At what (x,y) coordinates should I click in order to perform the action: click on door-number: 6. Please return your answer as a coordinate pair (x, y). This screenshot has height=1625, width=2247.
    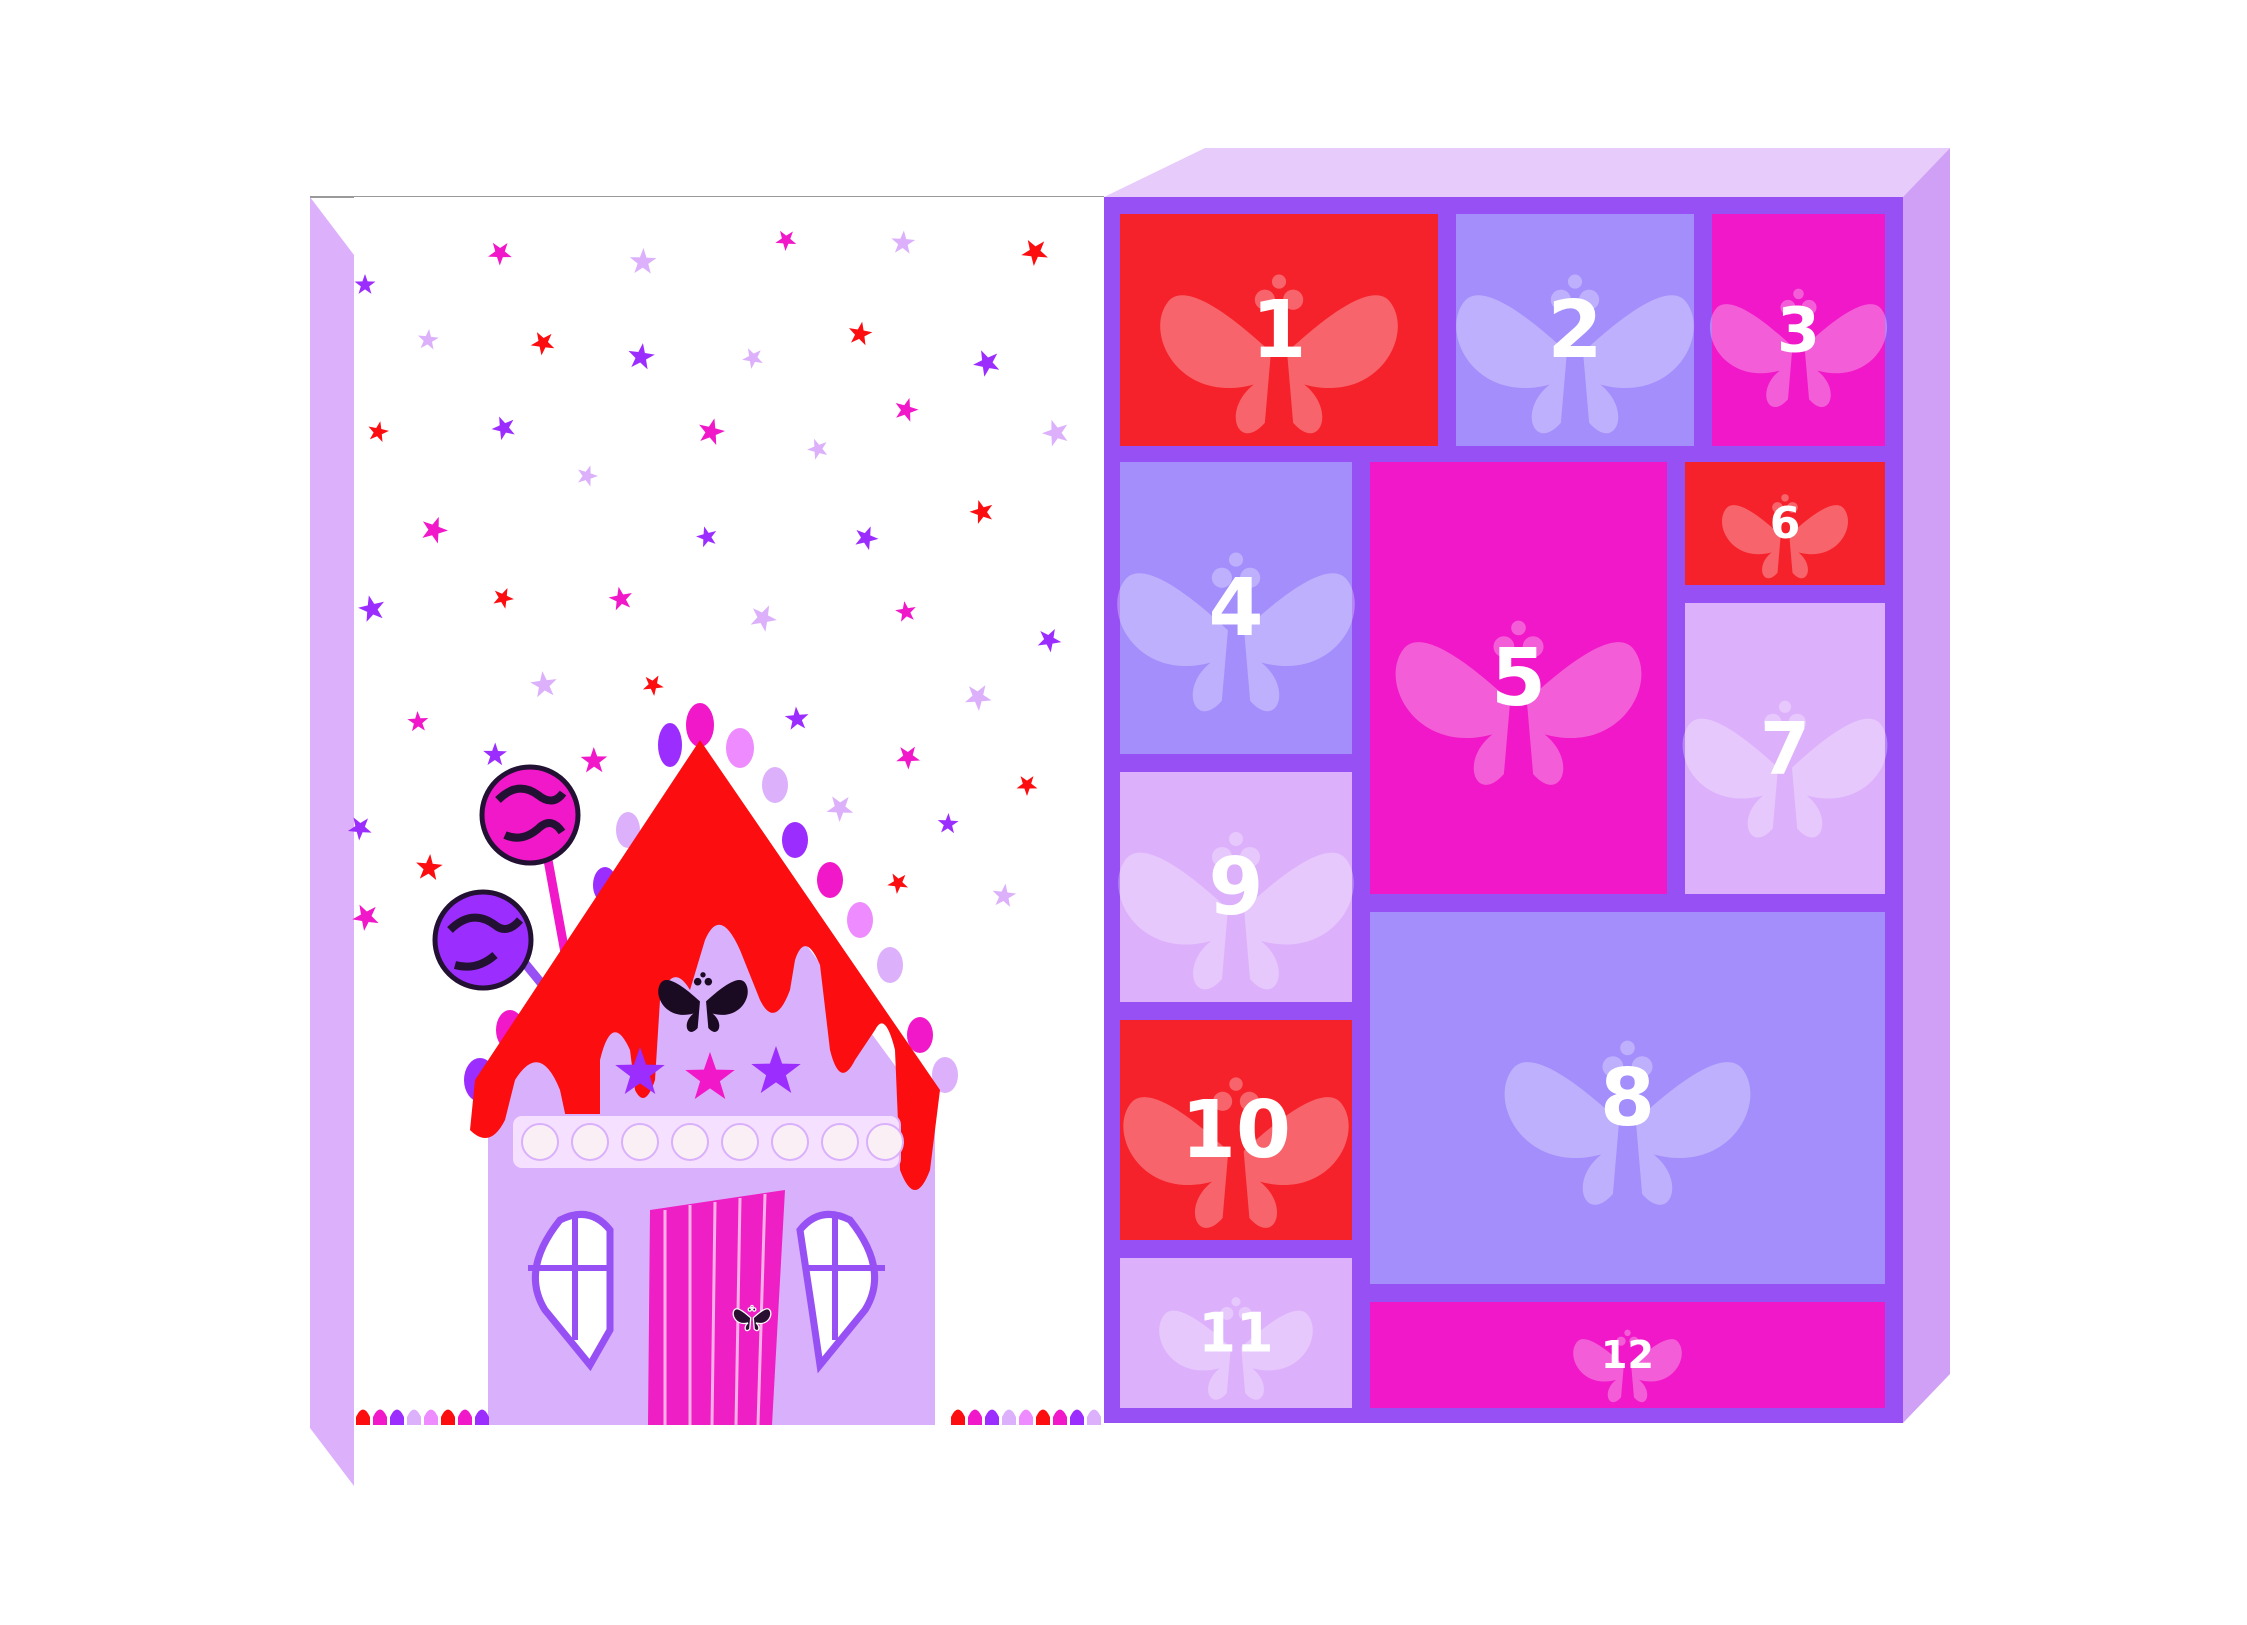
    Looking at the image, I should click on (1785, 523).